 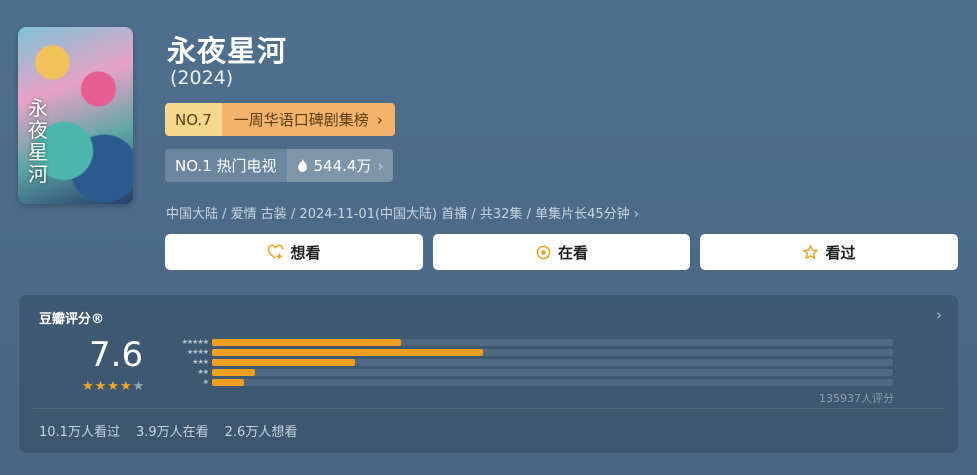 I want to click on weekly-rank-label-wrap: 一周华语口碑剧集榜 ›, so click(x=308, y=119).